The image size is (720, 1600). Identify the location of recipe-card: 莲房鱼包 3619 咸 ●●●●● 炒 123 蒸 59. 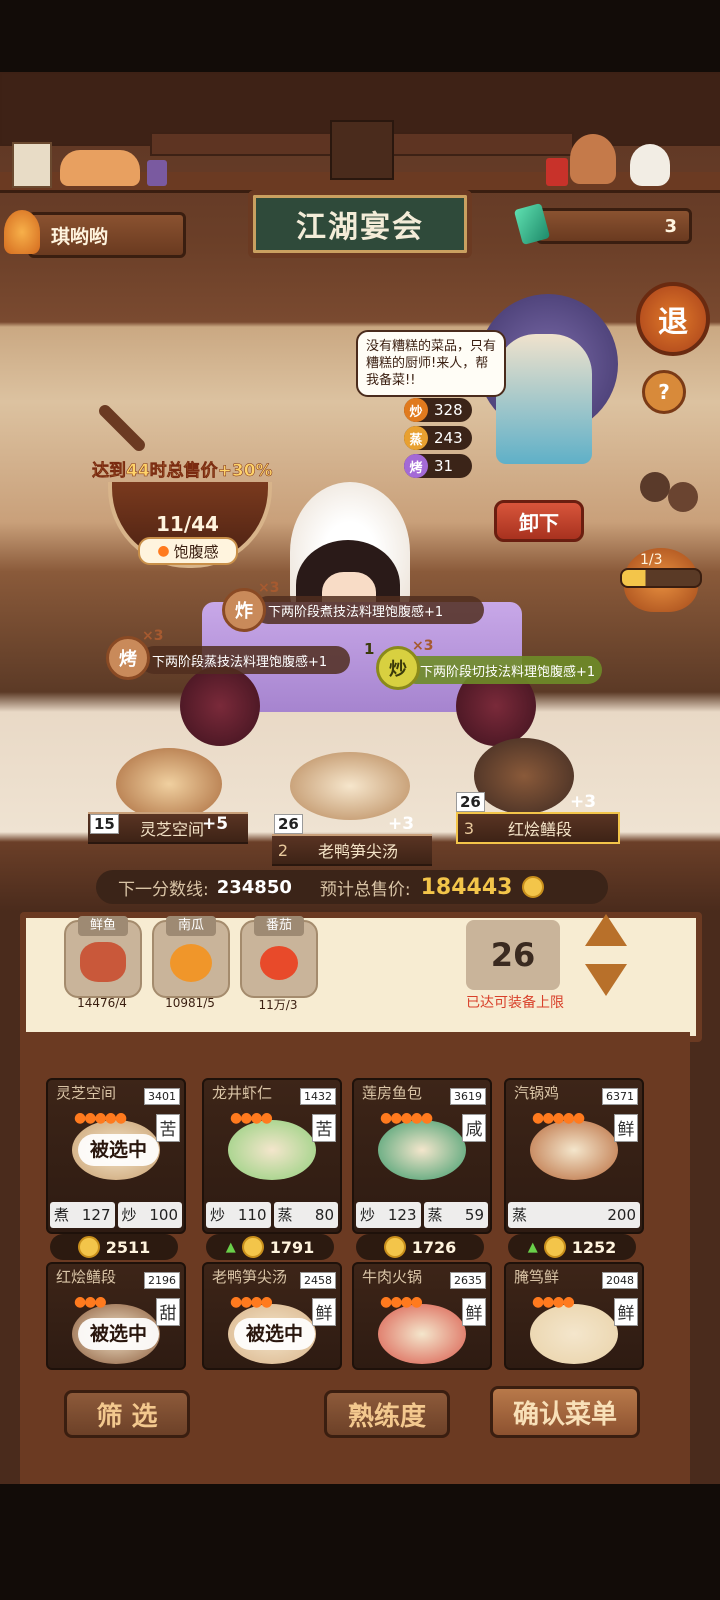
(422, 1156).